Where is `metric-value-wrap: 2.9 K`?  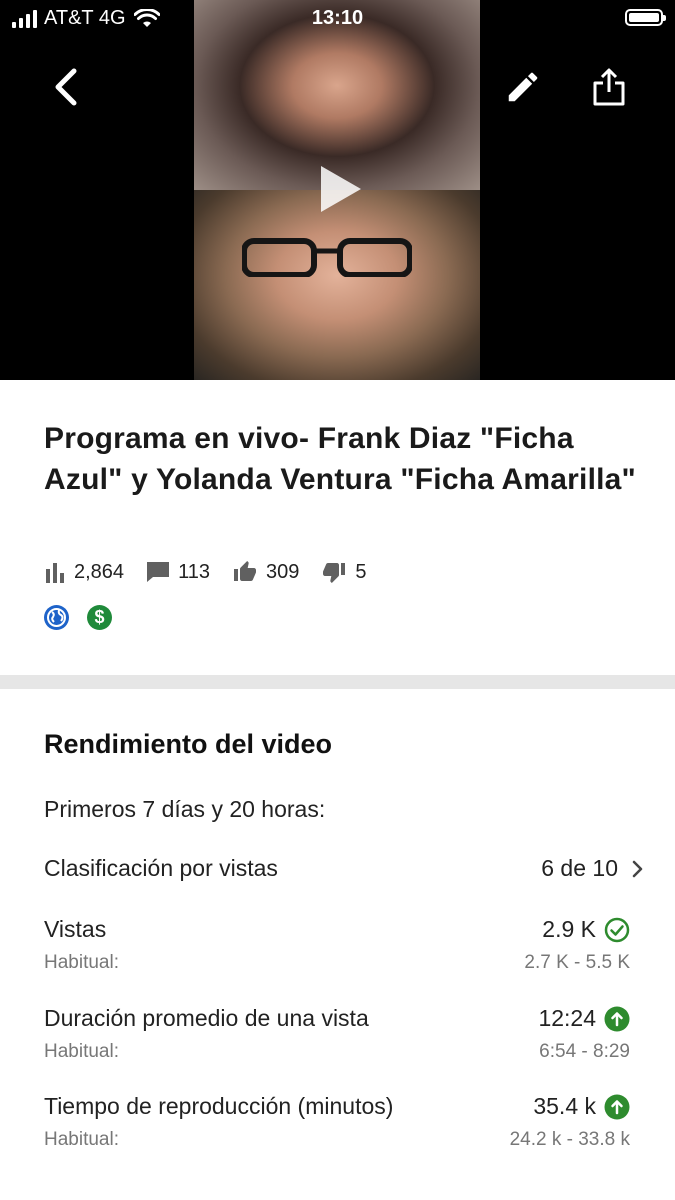
metric-value-wrap: 2.9 K is located at coordinates (586, 929).